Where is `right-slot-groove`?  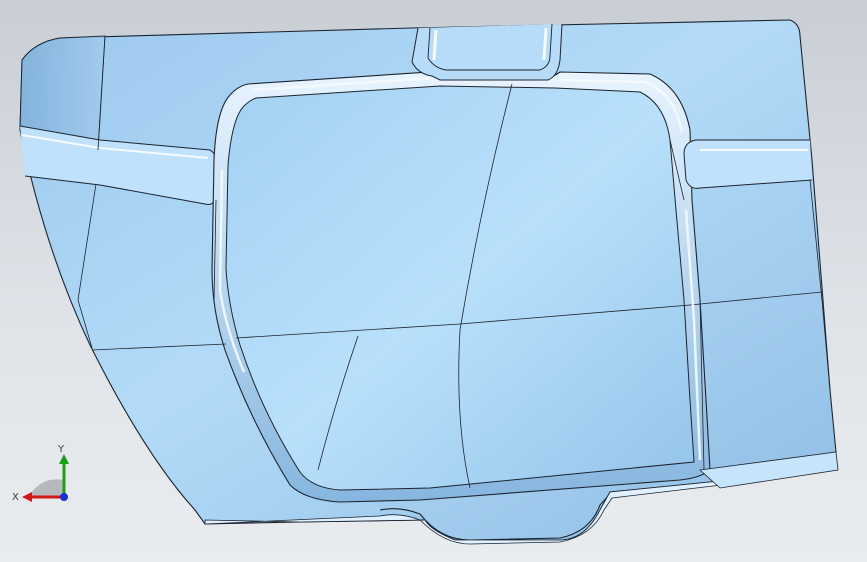 right-slot-groove is located at coordinates (748, 164).